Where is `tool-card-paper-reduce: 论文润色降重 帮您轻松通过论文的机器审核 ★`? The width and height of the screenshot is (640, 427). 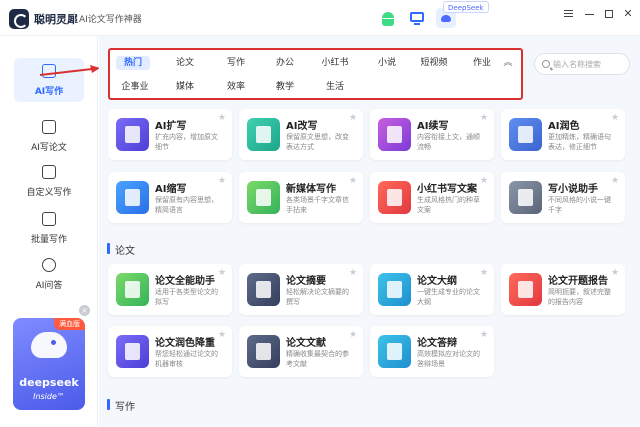 tool-card-paper-reduce: 论文润色降重 帮您轻松通过论文的机器审核 ★ is located at coordinates (170, 351).